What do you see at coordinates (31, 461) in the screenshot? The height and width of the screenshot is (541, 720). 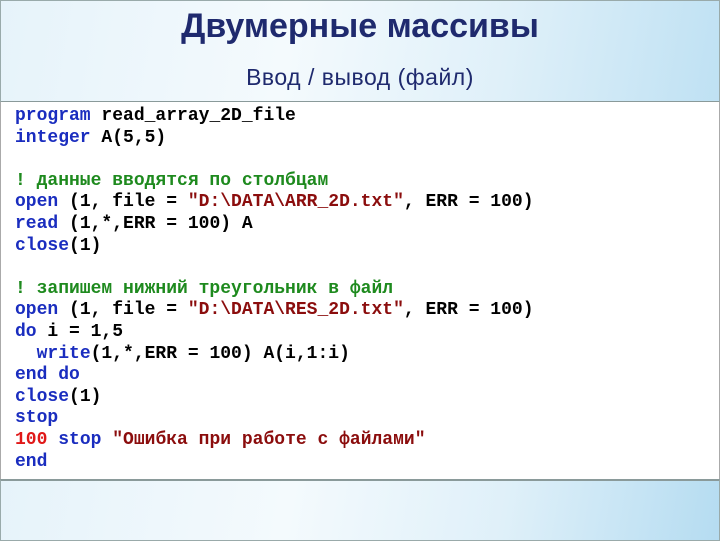 I see `code-keyword: end` at bounding box center [31, 461].